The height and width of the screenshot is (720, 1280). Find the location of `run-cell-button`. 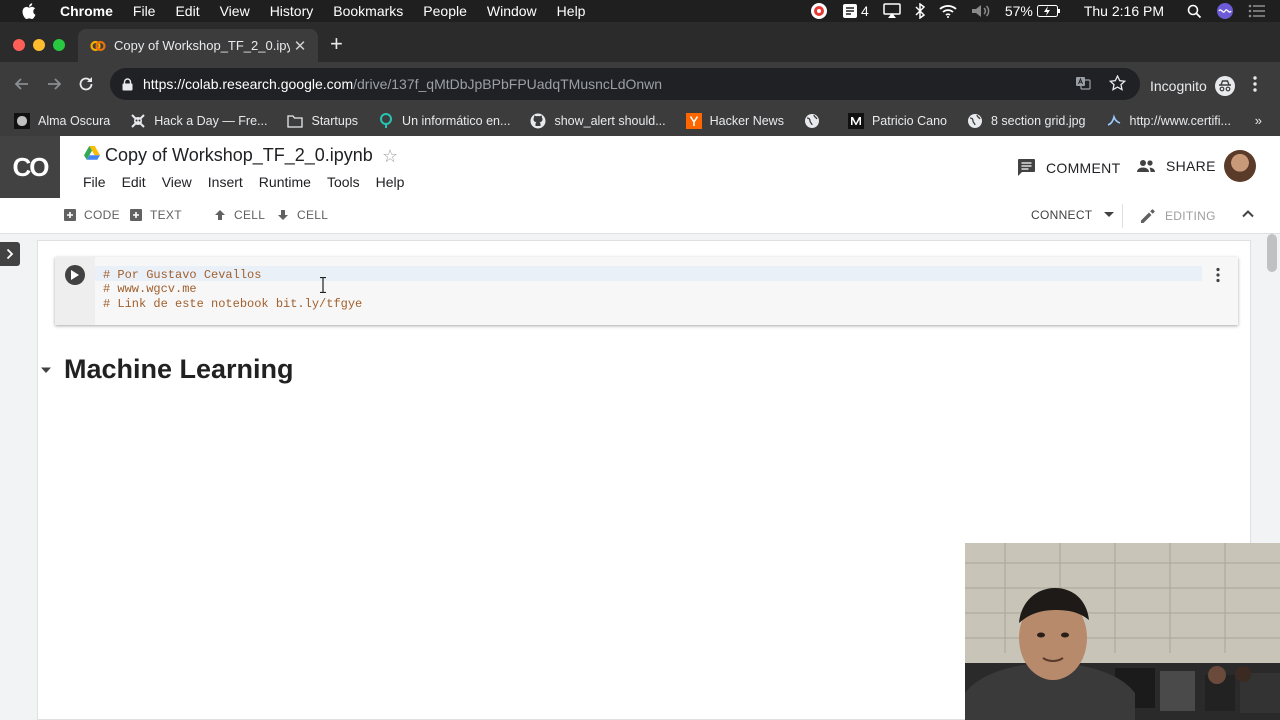

run-cell-button is located at coordinates (75, 275).